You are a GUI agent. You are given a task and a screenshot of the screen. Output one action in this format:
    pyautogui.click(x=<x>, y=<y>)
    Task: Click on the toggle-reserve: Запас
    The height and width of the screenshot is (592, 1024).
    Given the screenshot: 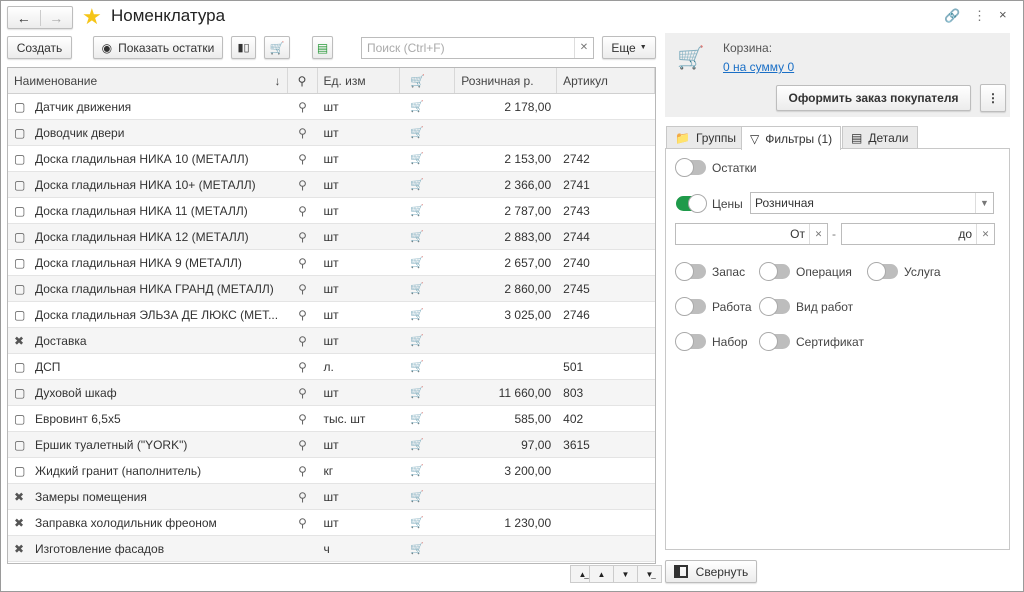 What is the action you would take?
    pyautogui.click(x=710, y=271)
    